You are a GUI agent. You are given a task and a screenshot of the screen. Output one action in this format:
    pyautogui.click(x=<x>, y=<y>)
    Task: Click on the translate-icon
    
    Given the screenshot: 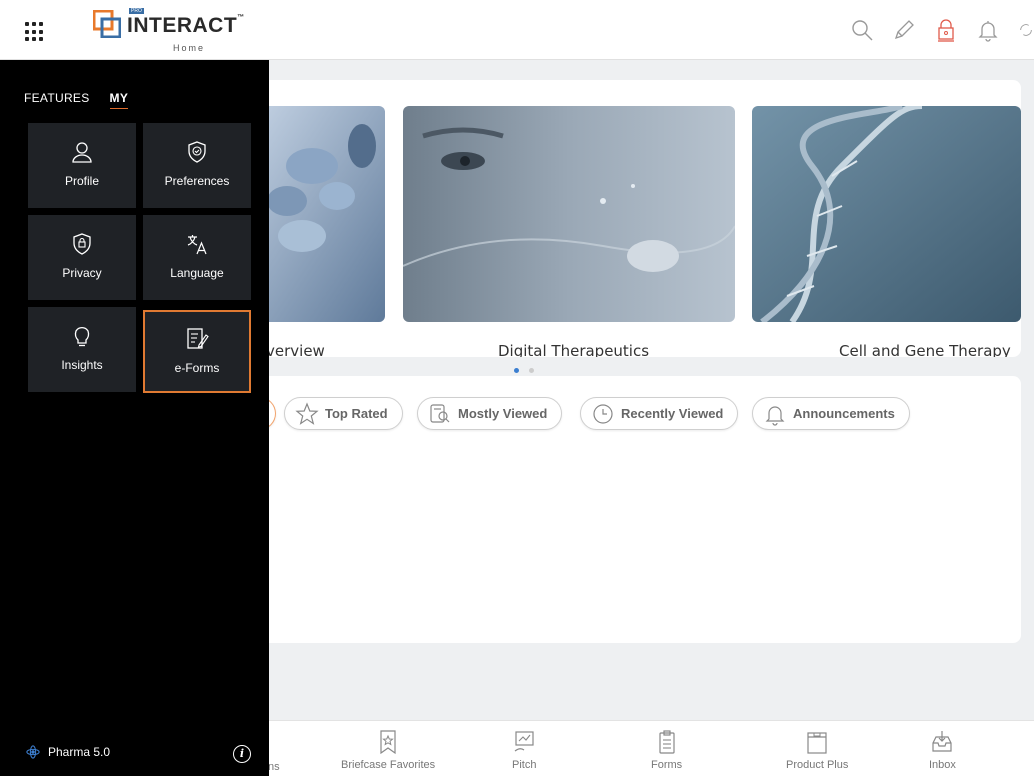 What is the action you would take?
    pyautogui.click(x=197, y=245)
    